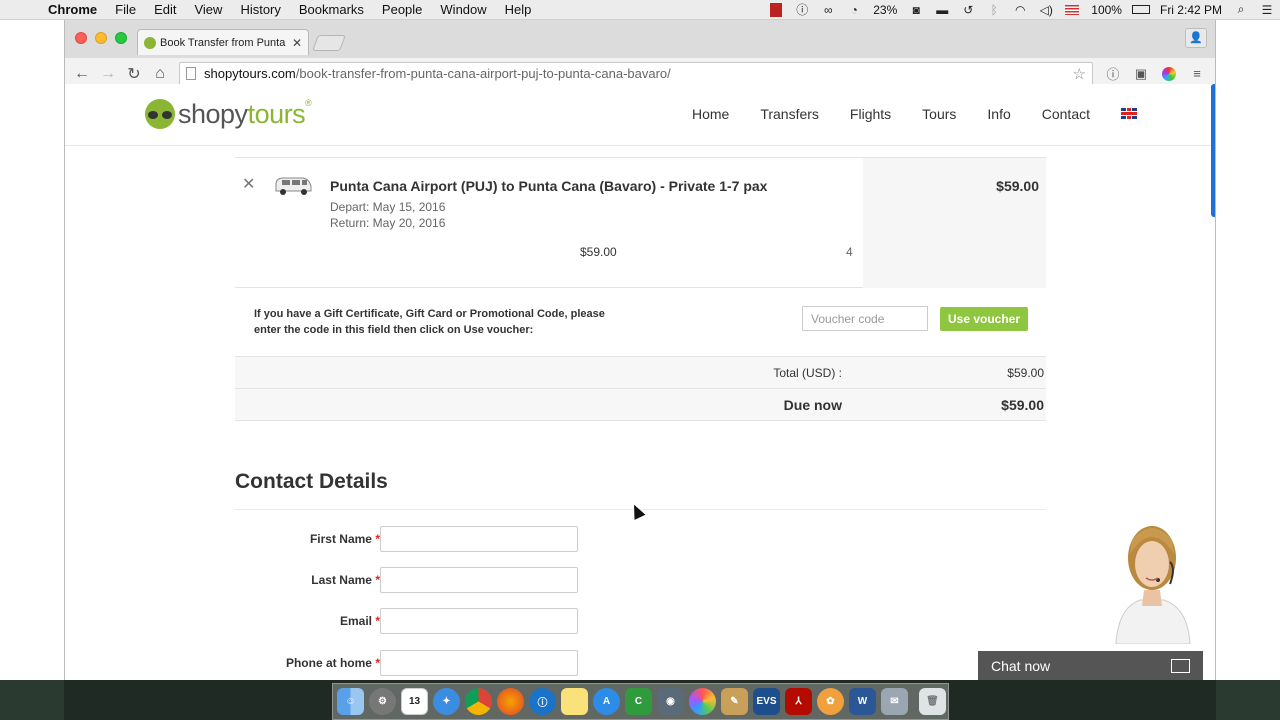  Describe the element at coordinates (865, 318) in the screenshot. I see `voucher-code-input: Voucher code` at that location.